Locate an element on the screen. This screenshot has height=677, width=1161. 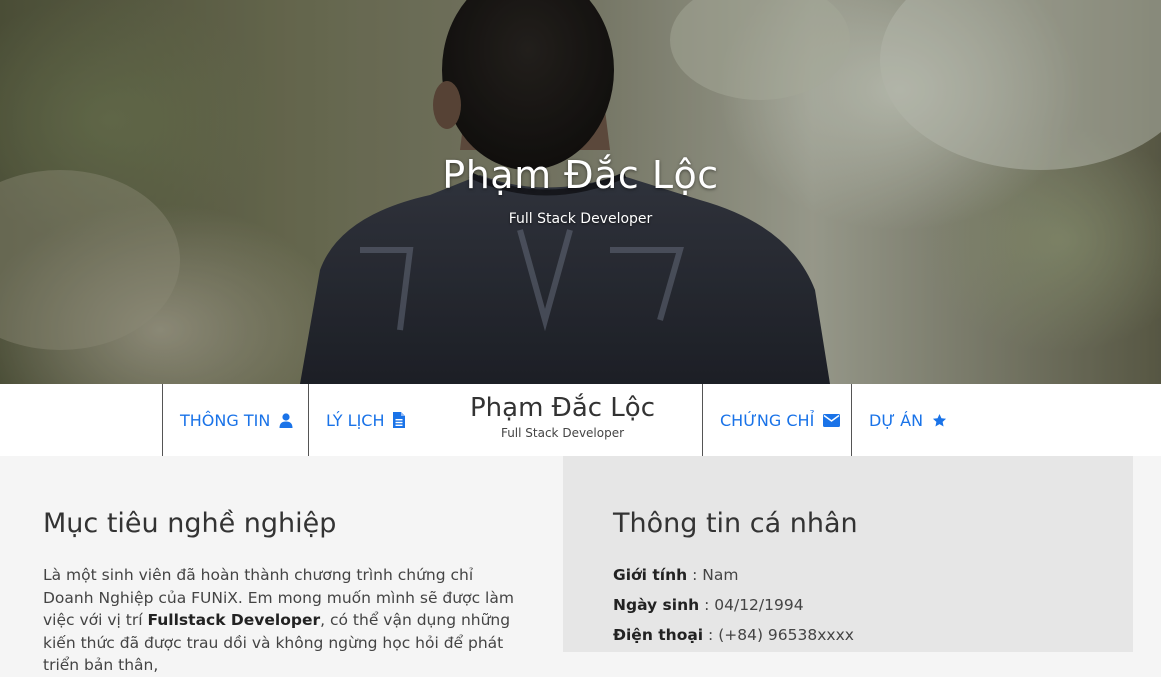
info-row-gender: Giới tính : Nam is located at coordinates (676, 575).